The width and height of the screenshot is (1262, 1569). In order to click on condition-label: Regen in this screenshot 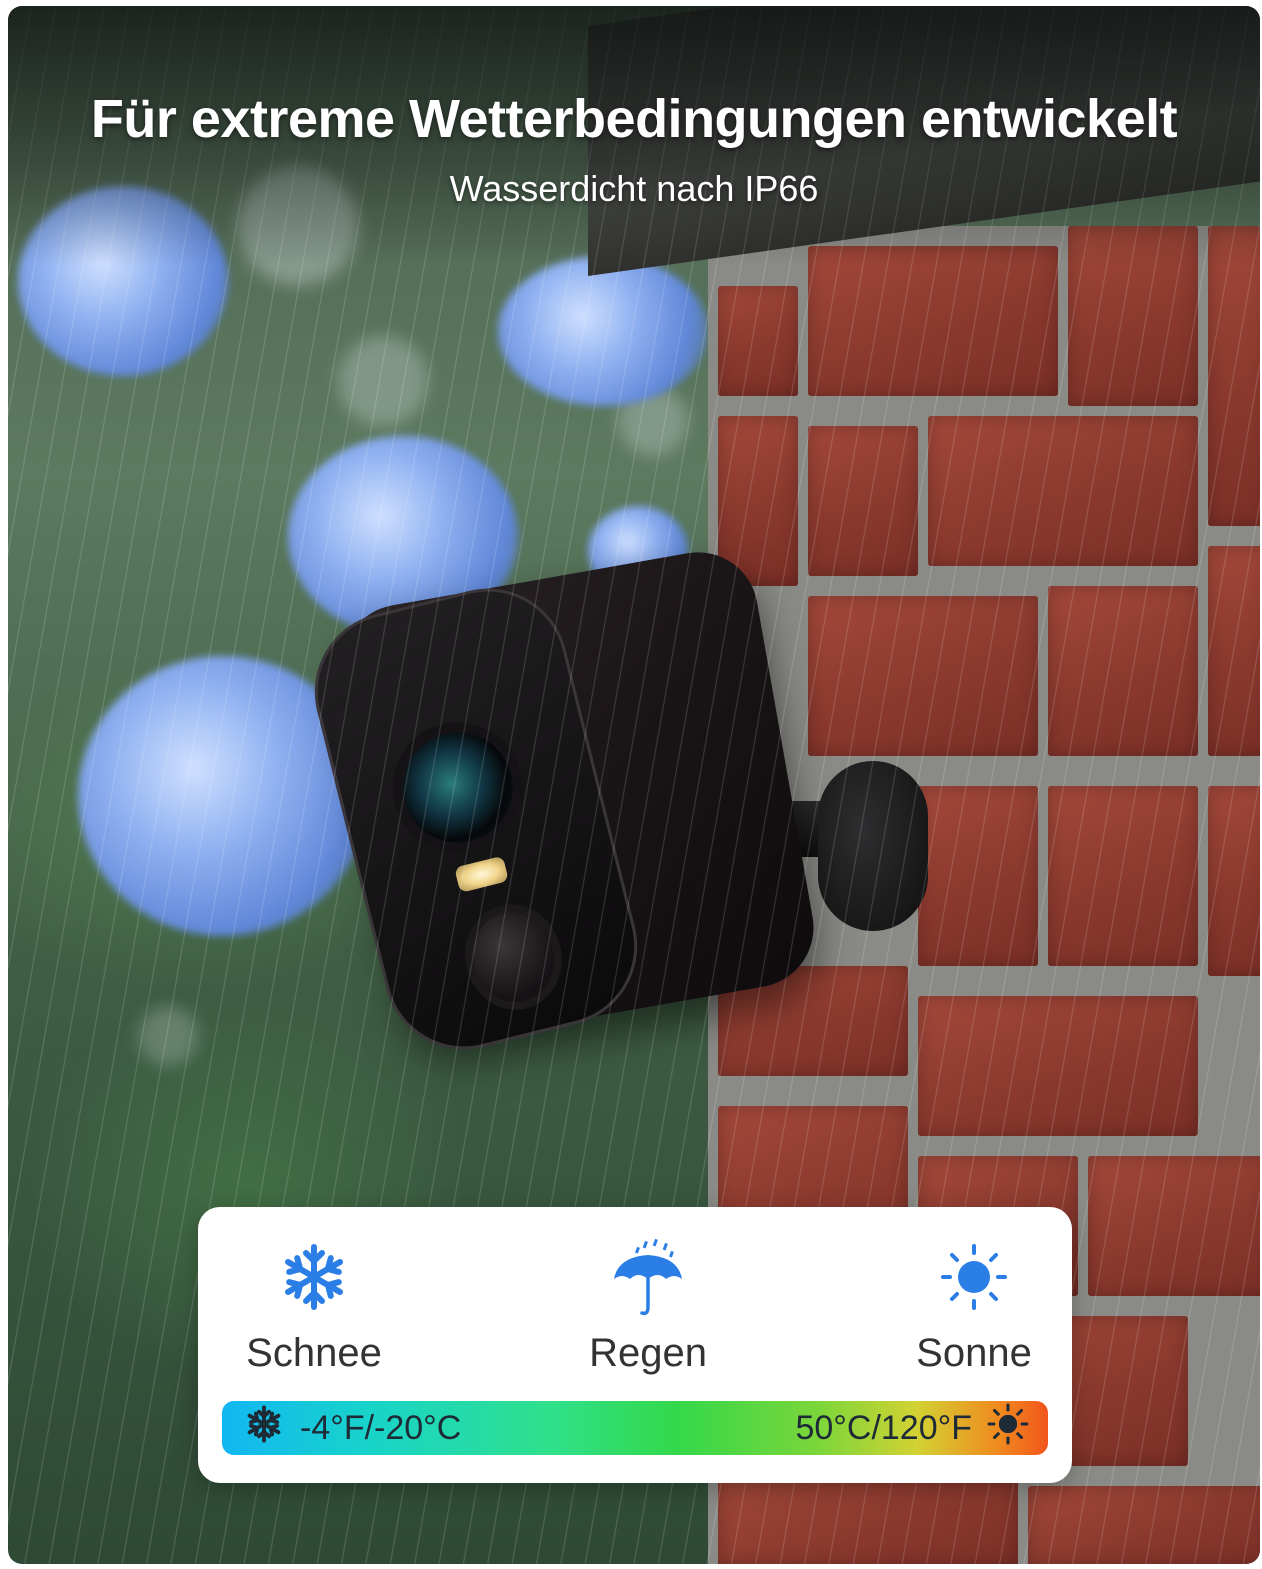, I will do `click(648, 1353)`.